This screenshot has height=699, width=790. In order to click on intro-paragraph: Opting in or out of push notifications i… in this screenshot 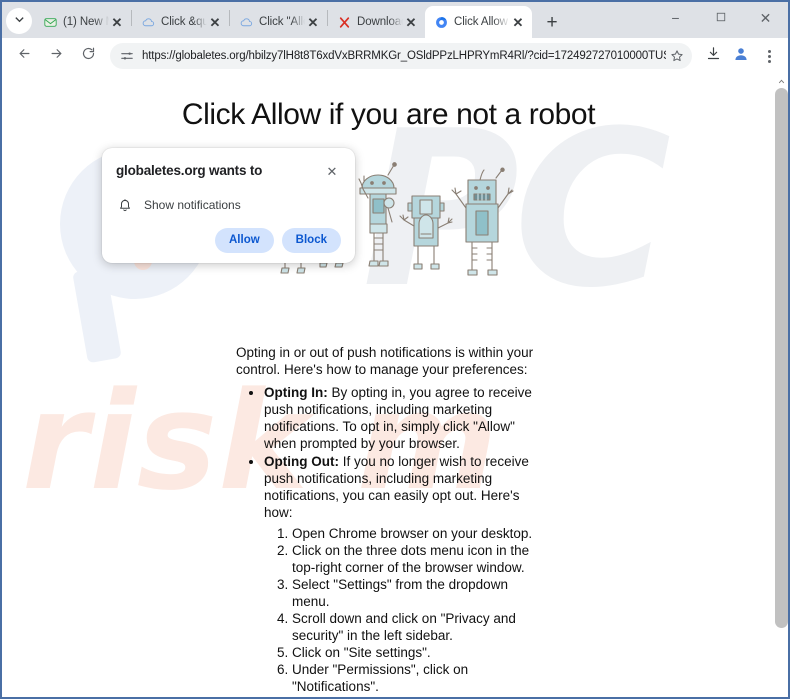, I will do `click(385, 361)`.